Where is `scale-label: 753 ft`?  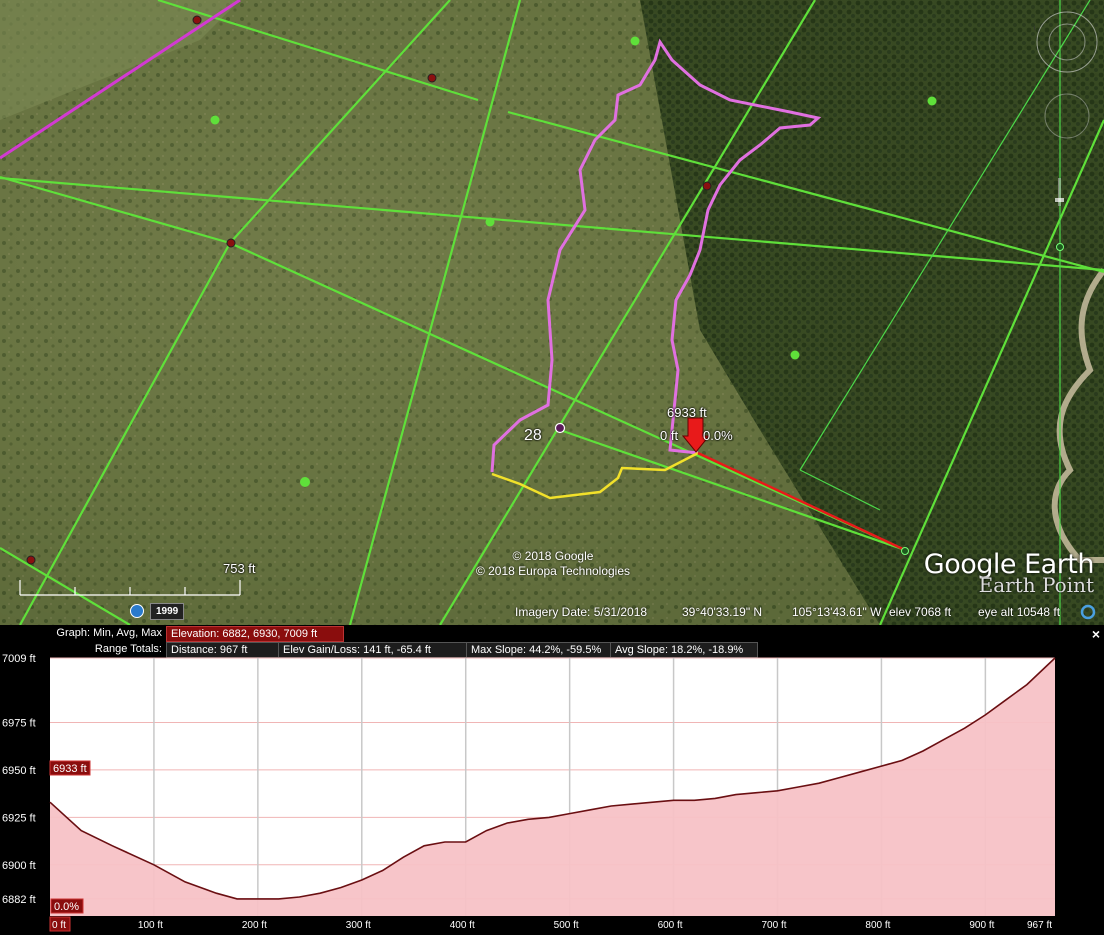 scale-label: 753 ft is located at coordinates (239, 568).